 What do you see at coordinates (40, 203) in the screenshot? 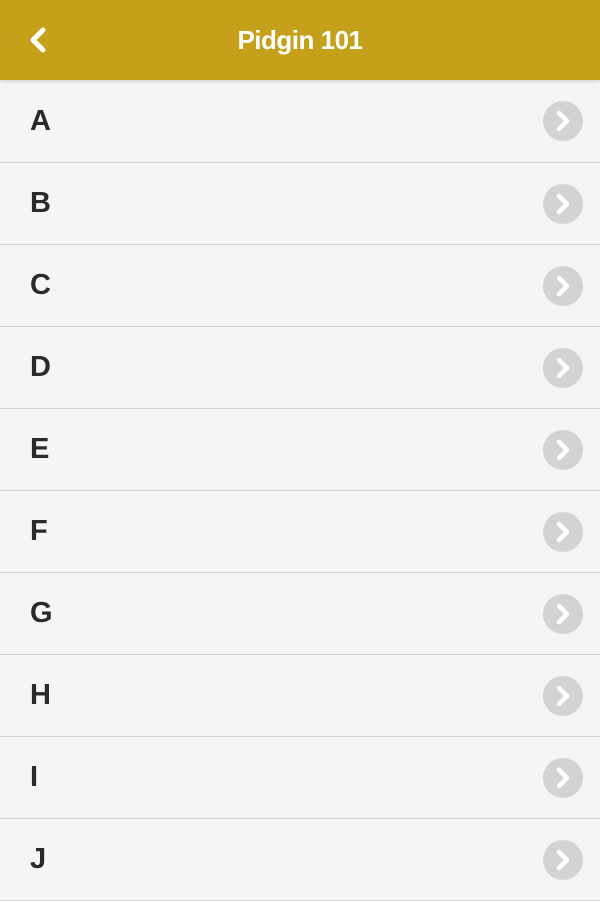
I see `list-item-label: B` at bounding box center [40, 203].